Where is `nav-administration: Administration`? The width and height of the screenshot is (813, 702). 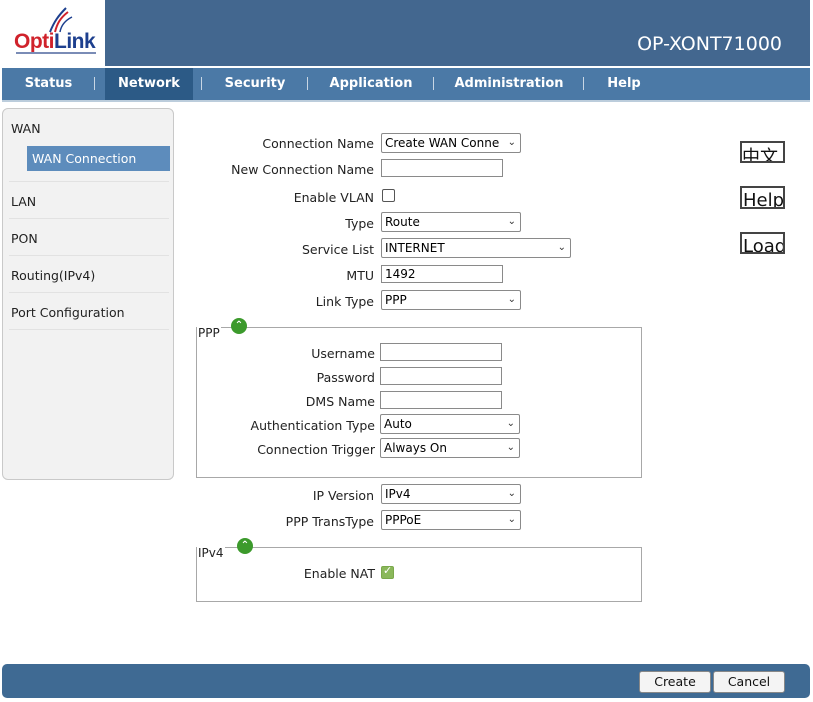 nav-administration: Administration is located at coordinates (509, 84).